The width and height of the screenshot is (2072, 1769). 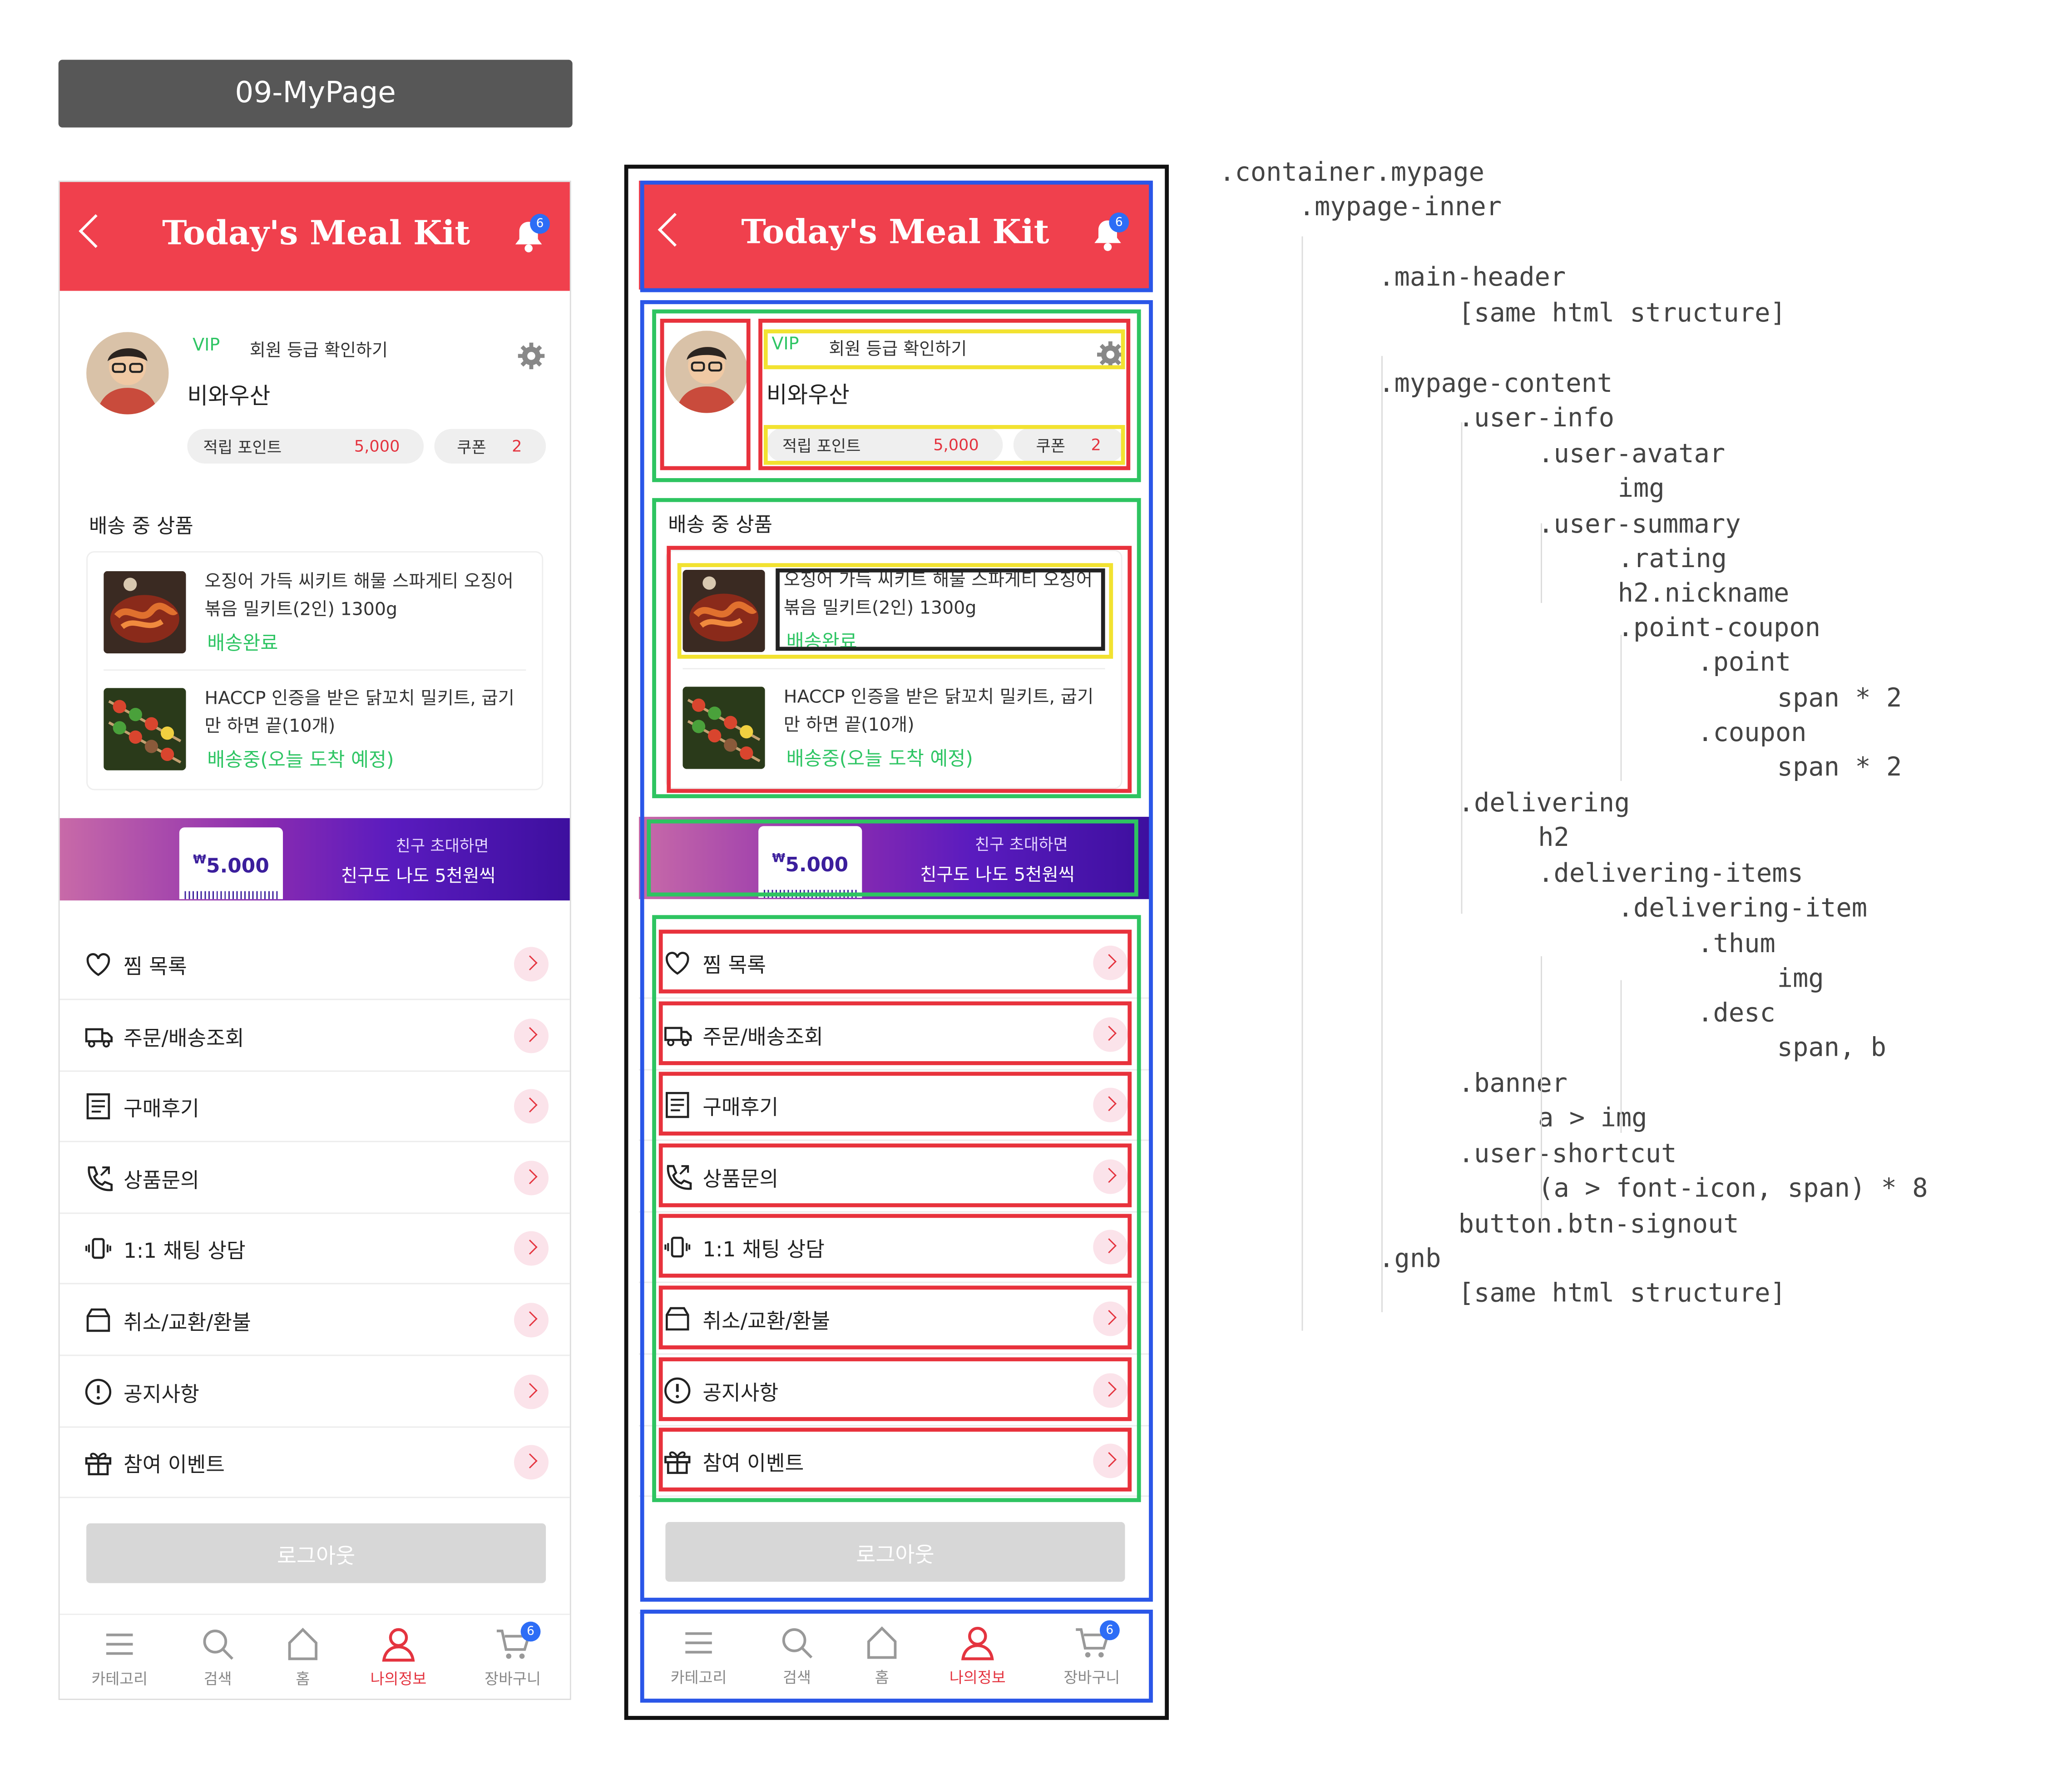 I want to click on tree-line: .delivering, so click(x=1544, y=802).